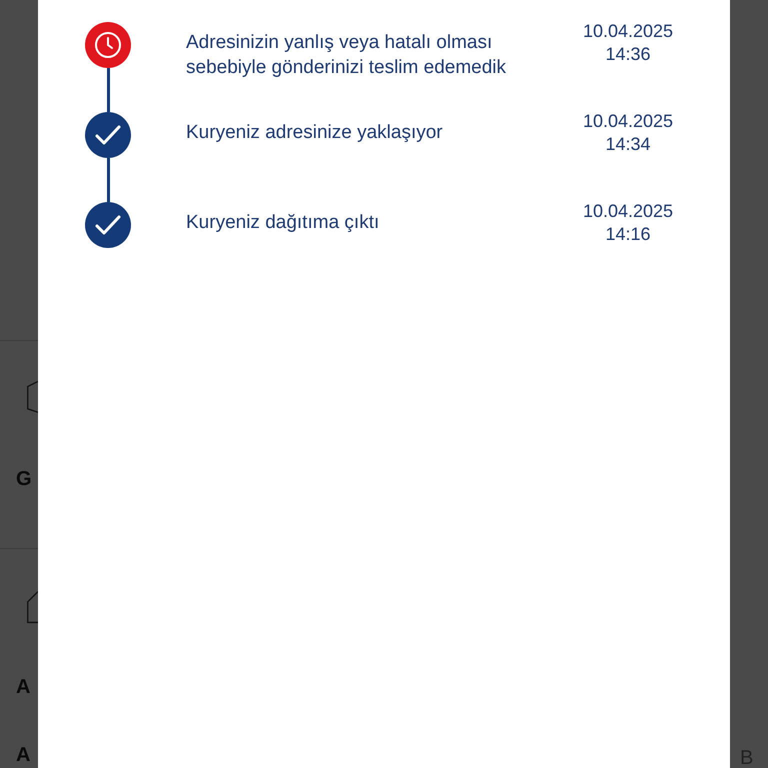 This screenshot has width=768, height=768. I want to click on status-message: Kuryeniz dağıtıma çıktı, so click(283, 223).